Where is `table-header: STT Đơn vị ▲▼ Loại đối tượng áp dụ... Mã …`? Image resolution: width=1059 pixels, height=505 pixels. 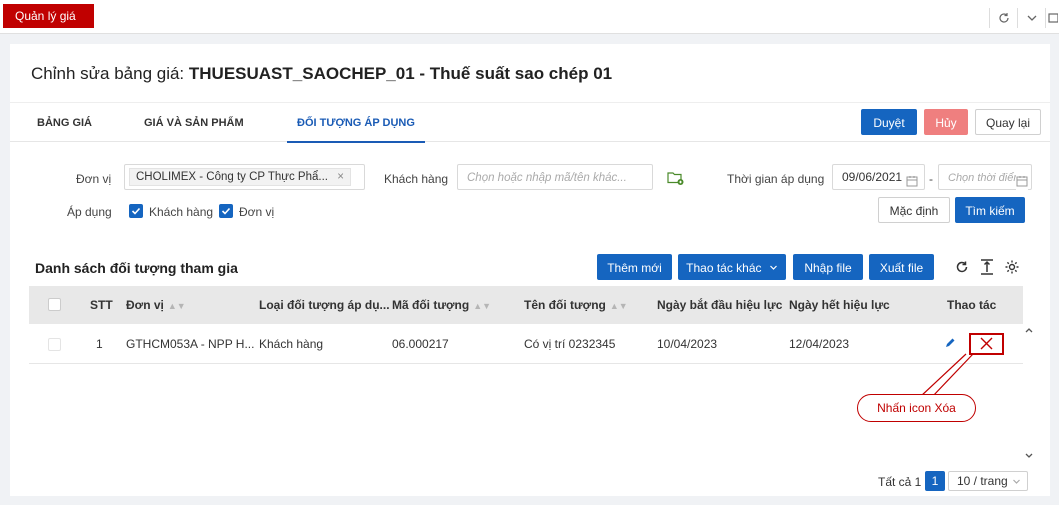 table-header: STT Đơn vị ▲▼ Loại đối tượng áp dụ... Mã … is located at coordinates (526, 305).